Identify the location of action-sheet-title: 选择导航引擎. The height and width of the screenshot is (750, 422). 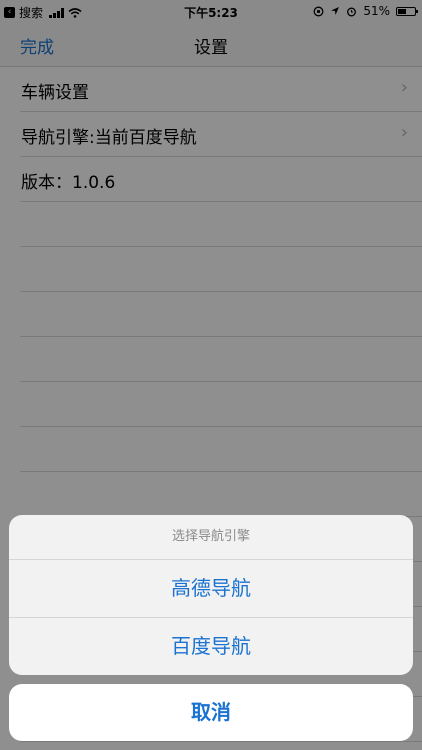
(211, 537).